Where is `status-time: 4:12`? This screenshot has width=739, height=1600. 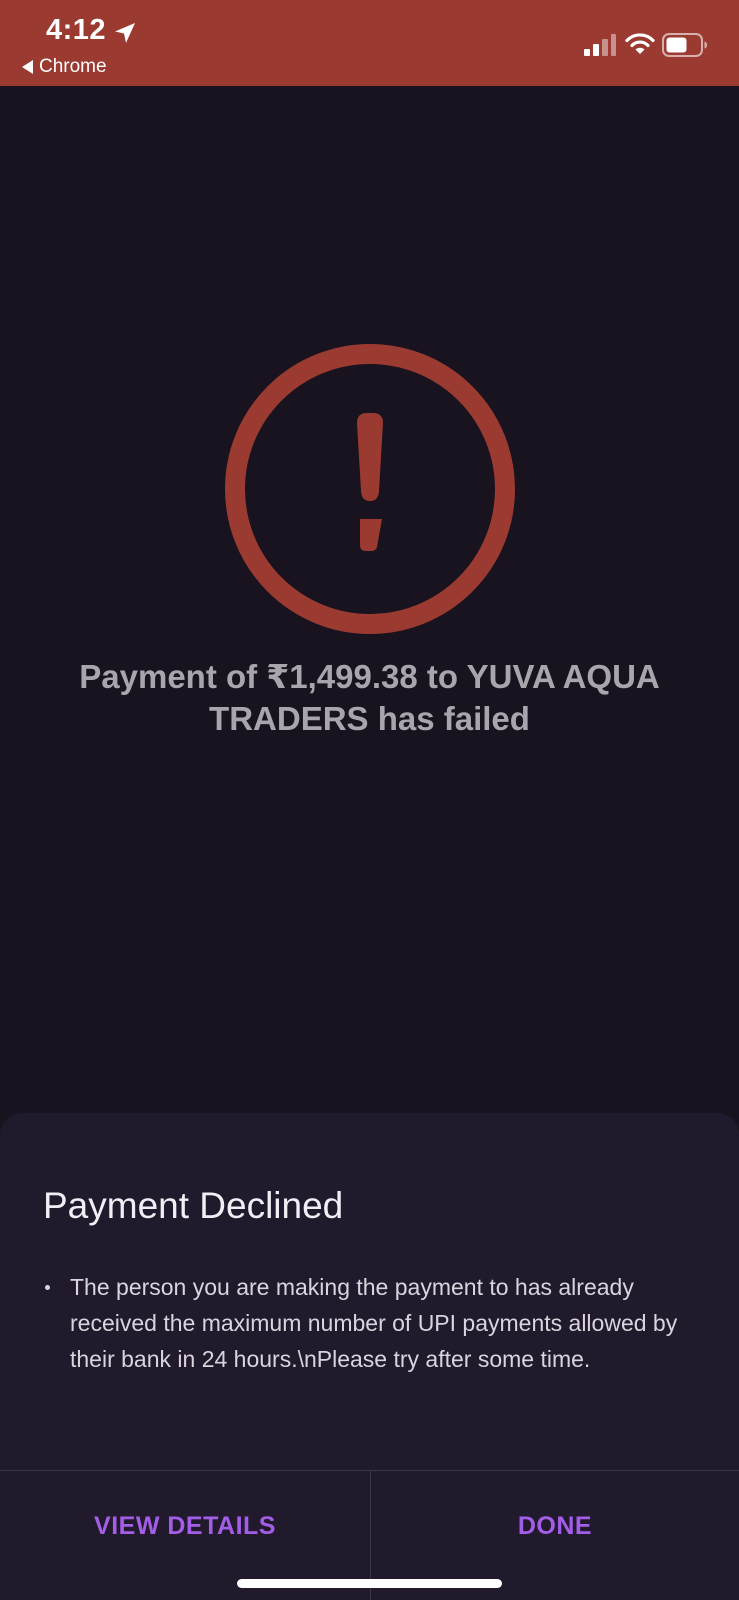 status-time: 4:12 is located at coordinates (76, 30).